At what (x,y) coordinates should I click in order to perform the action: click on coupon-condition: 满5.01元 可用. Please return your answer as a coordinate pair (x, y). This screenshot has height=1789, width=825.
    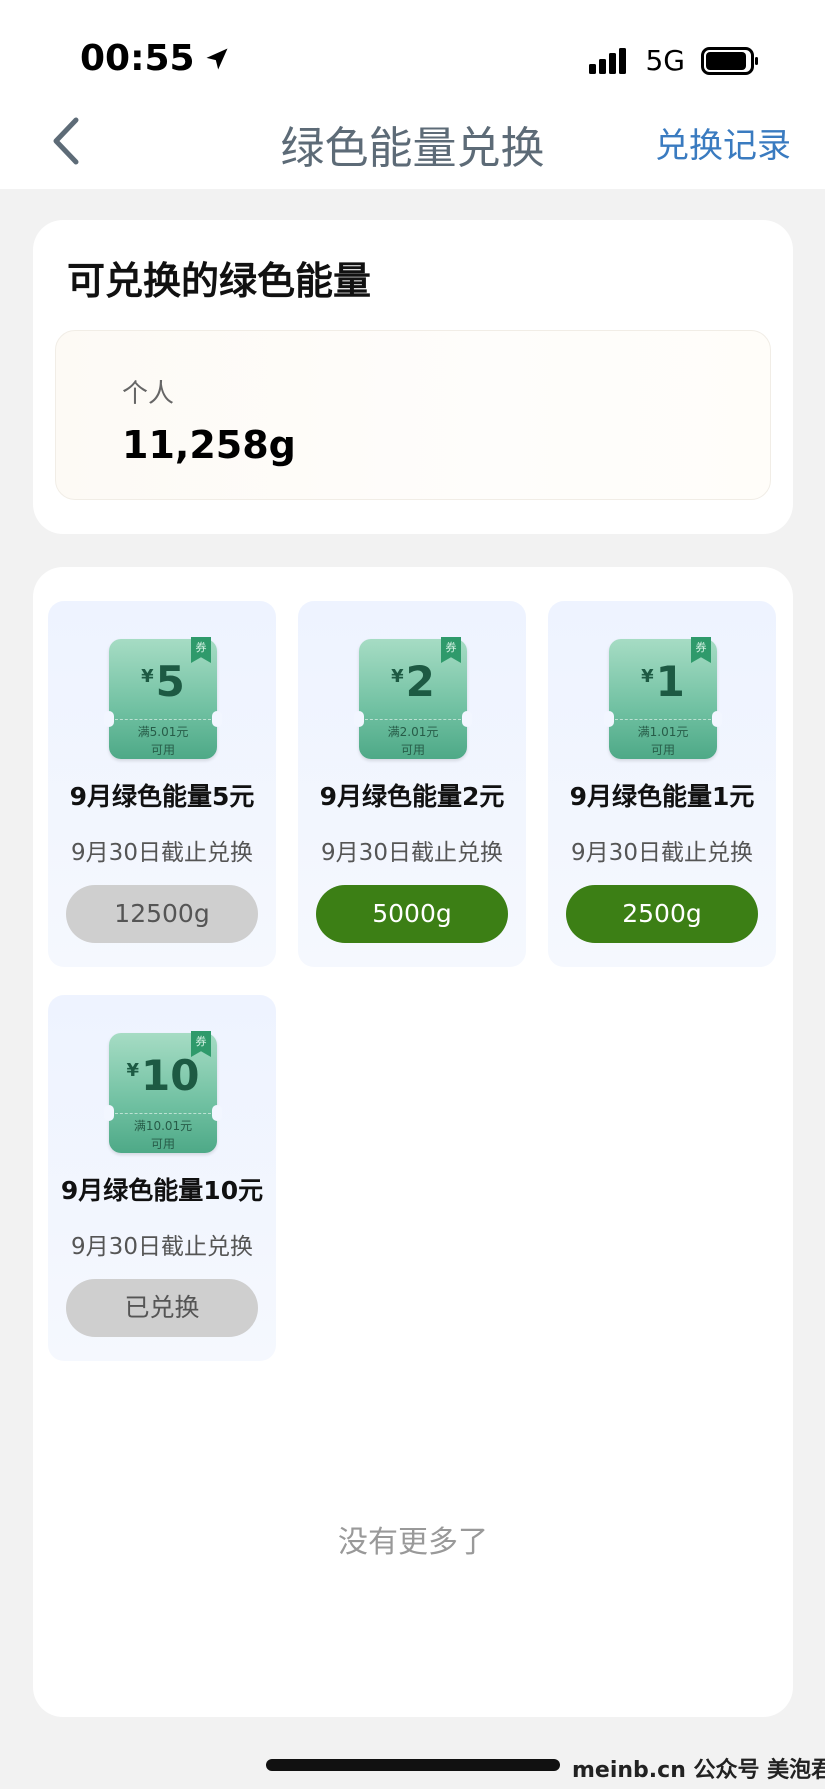
    Looking at the image, I should click on (163, 741).